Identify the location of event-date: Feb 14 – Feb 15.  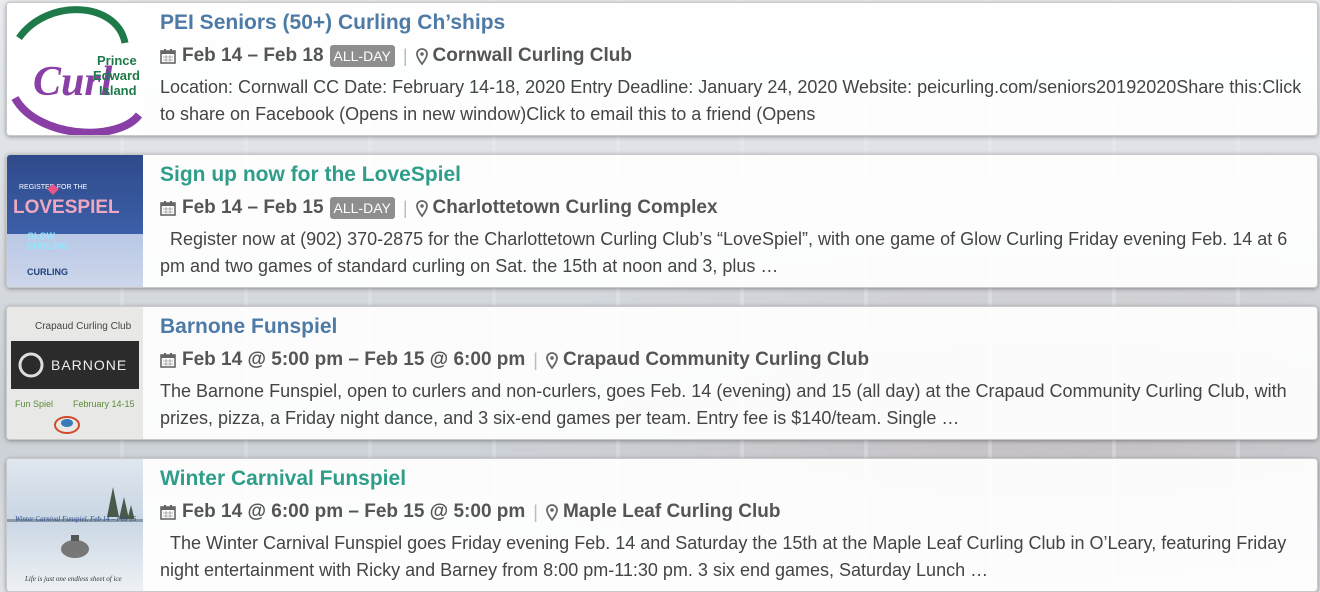
(253, 207).